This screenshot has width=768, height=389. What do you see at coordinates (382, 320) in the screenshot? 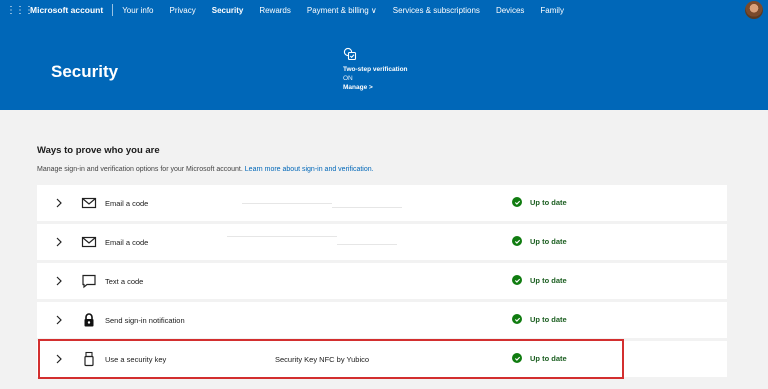
I see `list-item: Send sign-in notification Up to date` at bounding box center [382, 320].